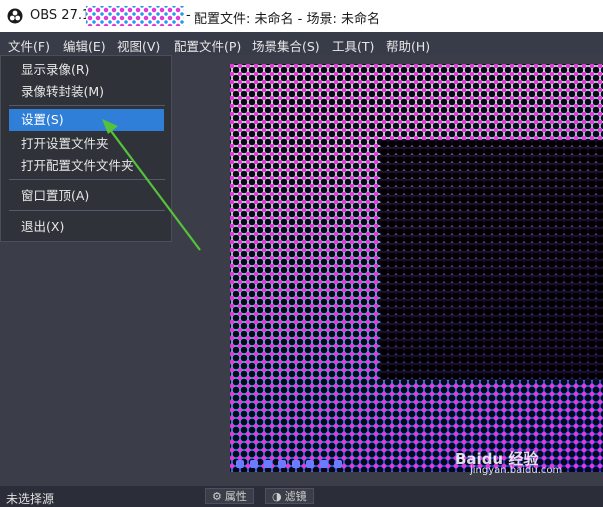  Describe the element at coordinates (30, 499) in the screenshot. I see `no-source-selected-label: 未选择源` at that location.